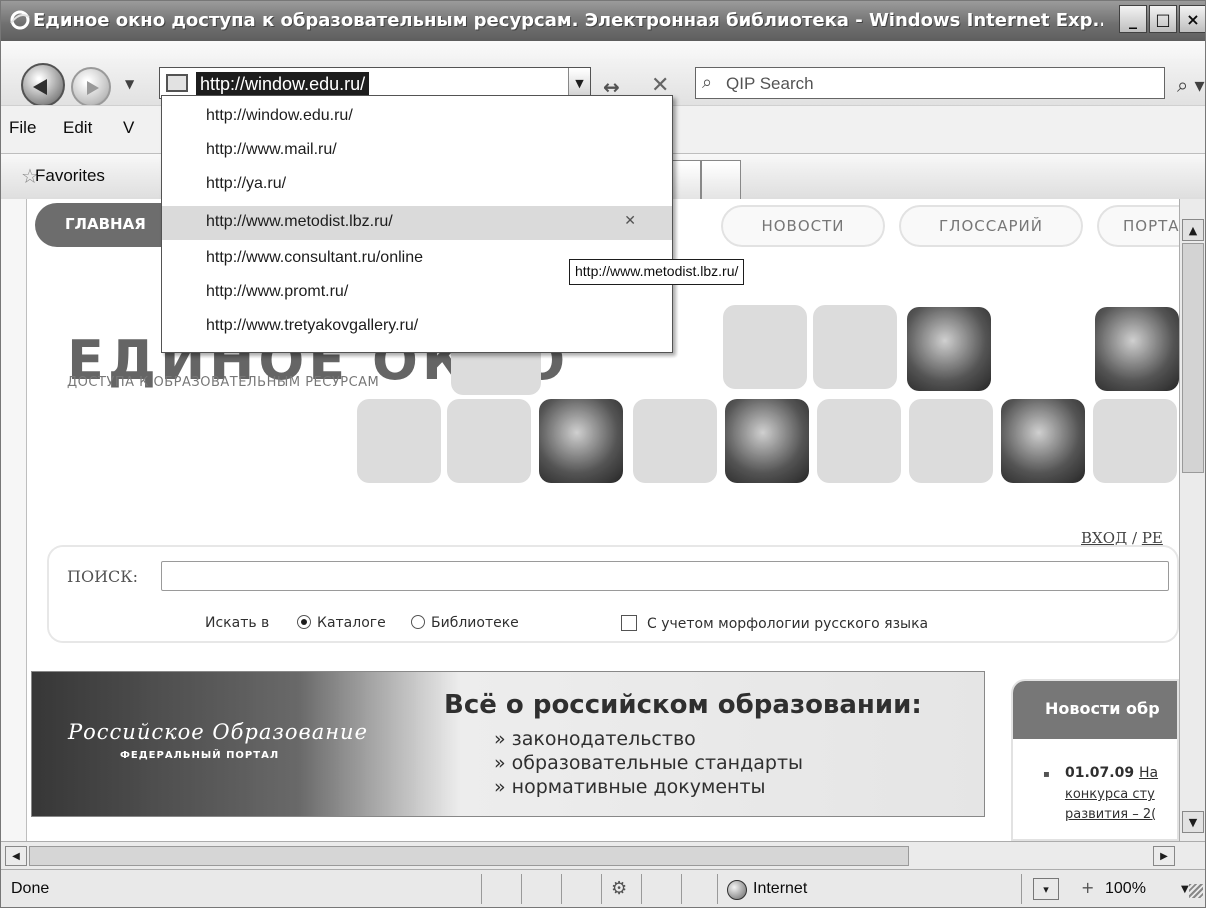 This screenshot has height=908, width=1206. I want to click on news-header: Новости обр, so click(1095, 710).